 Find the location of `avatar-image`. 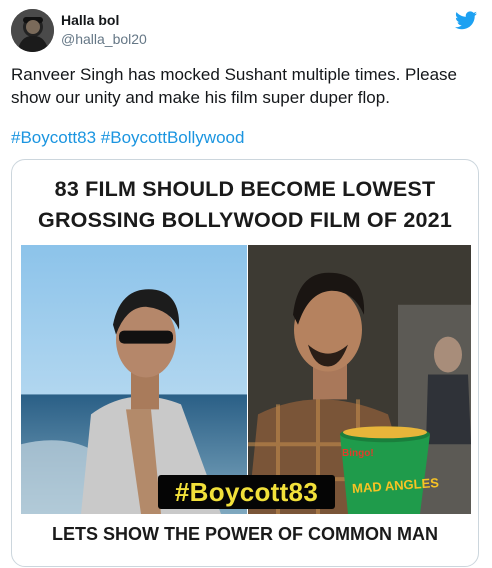

avatar-image is located at coordinates (32, 30).